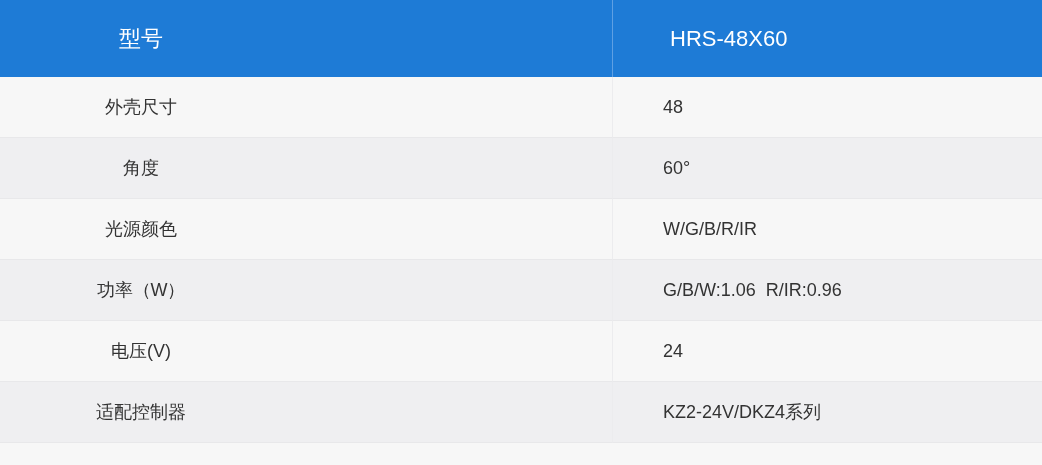 Image resolution: width=1042 pixels, height=465 pixels. What do you see at coordinates (673, 351) in the screenshot?
I see `table-cell: 24` at bounding box center [673, 351].